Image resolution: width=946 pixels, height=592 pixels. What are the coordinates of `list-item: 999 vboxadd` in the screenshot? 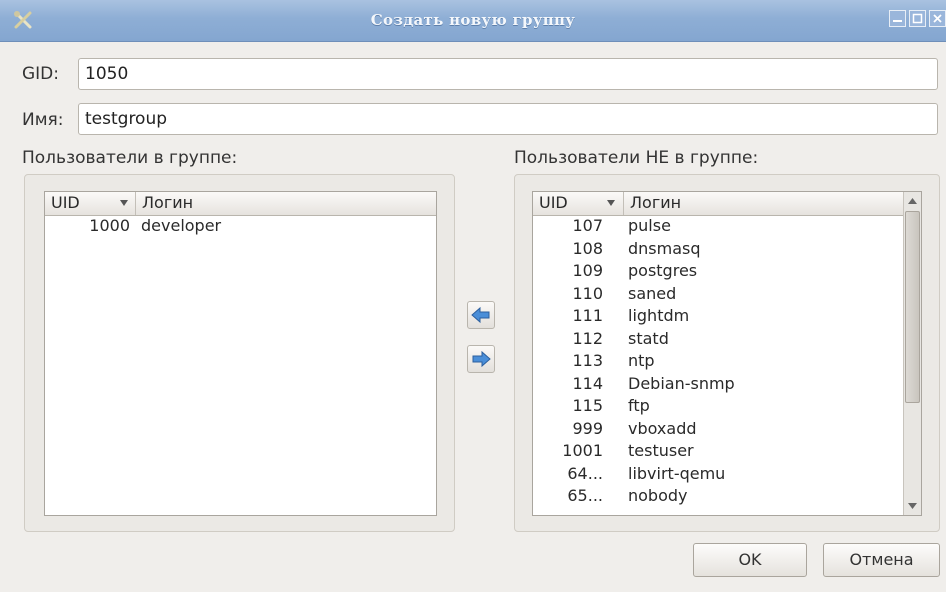 It's located at (718, 430).